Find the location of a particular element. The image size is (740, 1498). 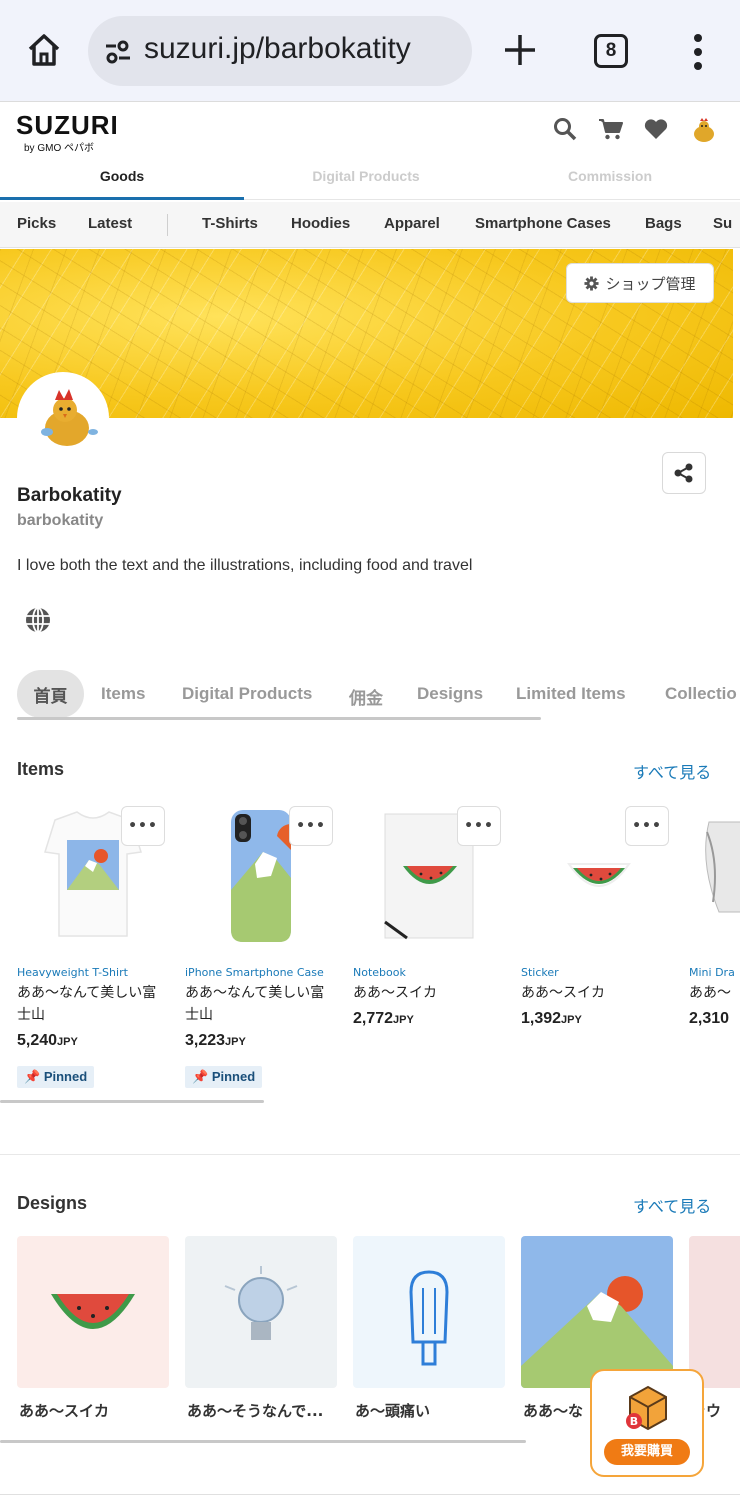

shop-manage-button: ショップ管理 is located at coordinates (640, 283).